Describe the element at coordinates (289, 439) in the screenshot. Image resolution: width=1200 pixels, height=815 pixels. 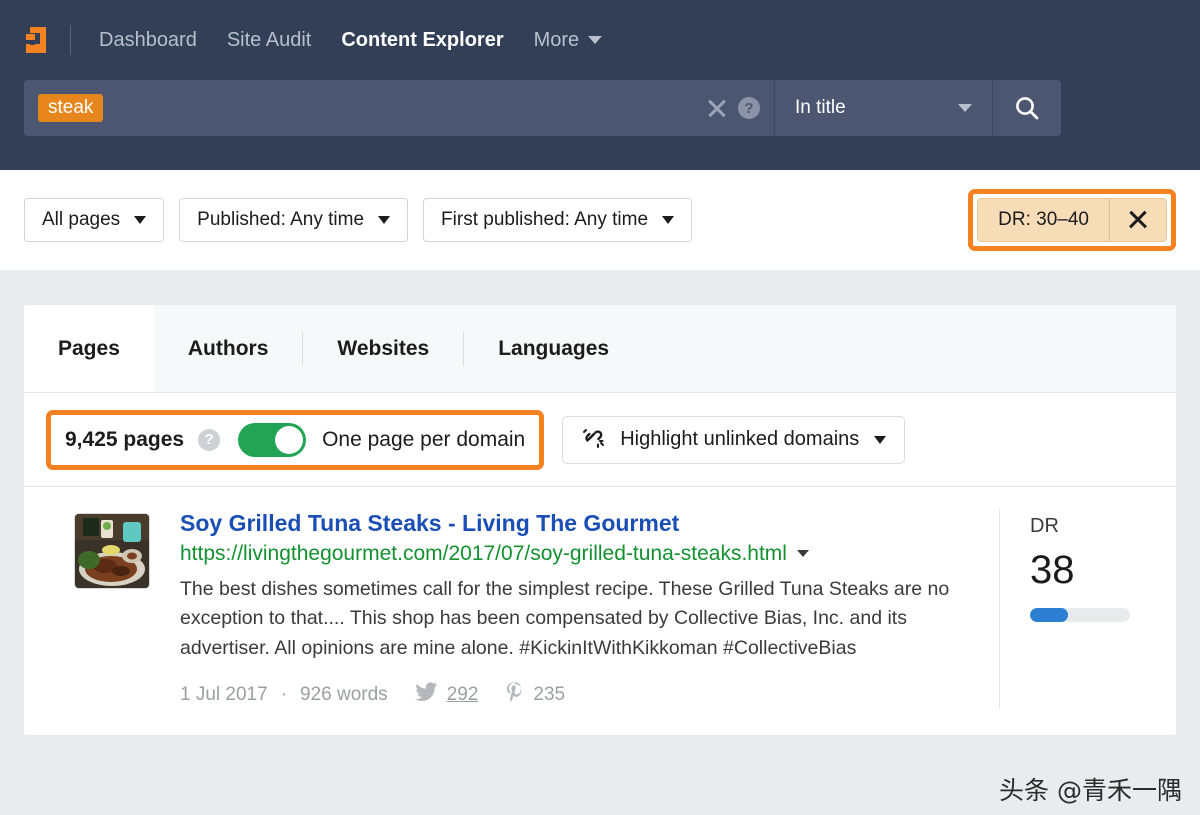
I see `toggle-knob` at that location.